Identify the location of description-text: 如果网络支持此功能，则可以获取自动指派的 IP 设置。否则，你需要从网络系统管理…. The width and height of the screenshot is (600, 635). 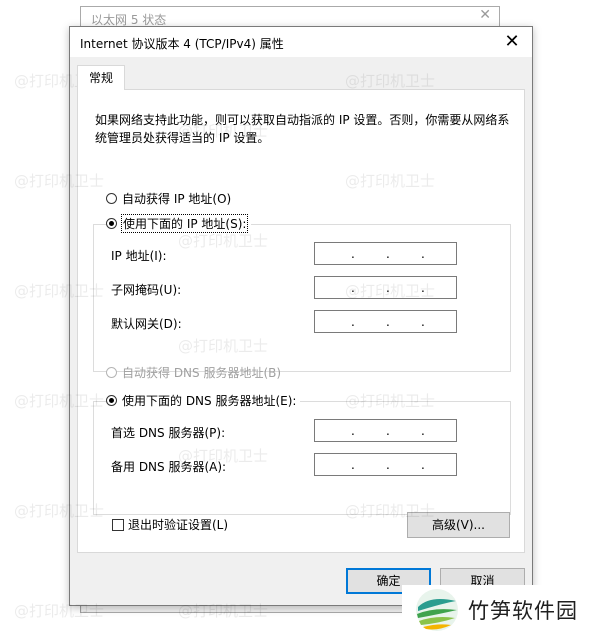
(302, 129).